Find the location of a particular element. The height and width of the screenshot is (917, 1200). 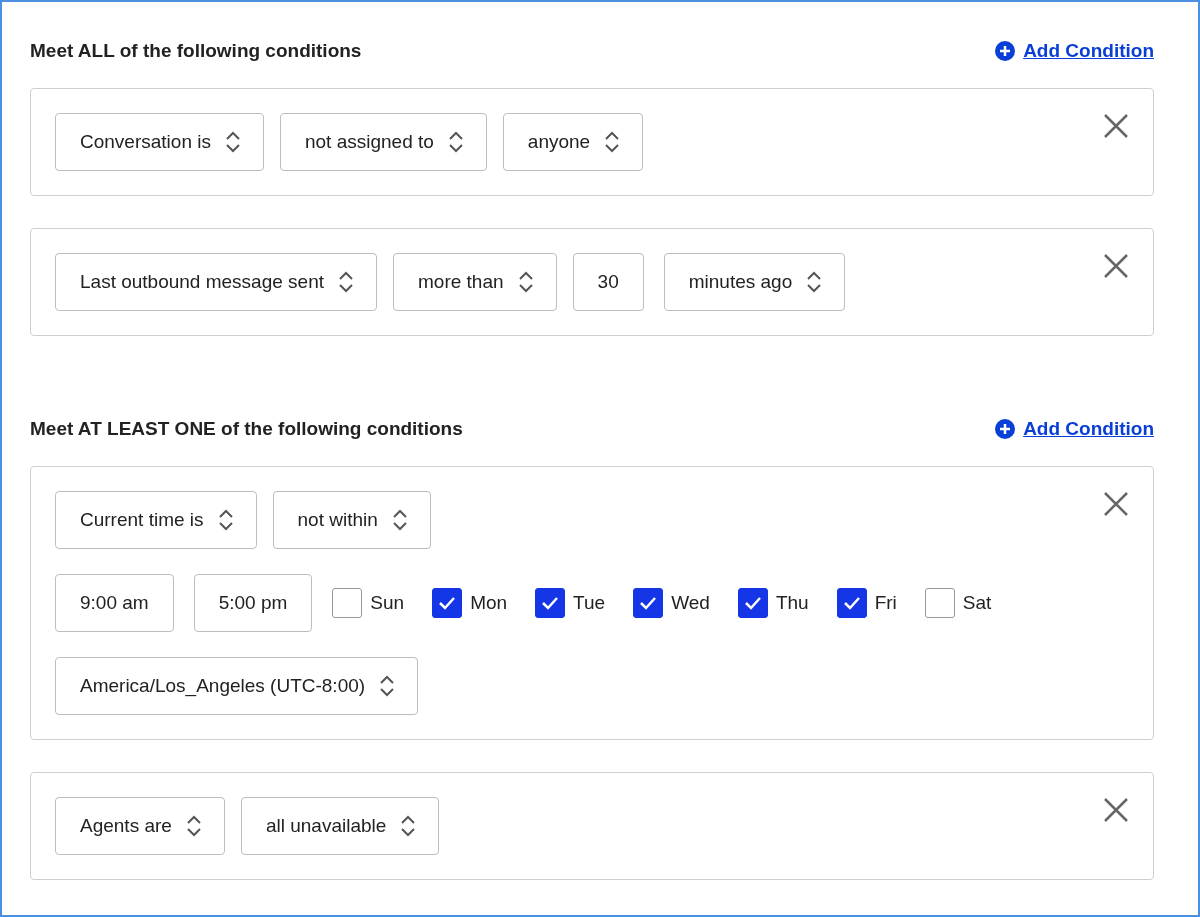

select-dropdown: more than is located at coordinates (475, 282).